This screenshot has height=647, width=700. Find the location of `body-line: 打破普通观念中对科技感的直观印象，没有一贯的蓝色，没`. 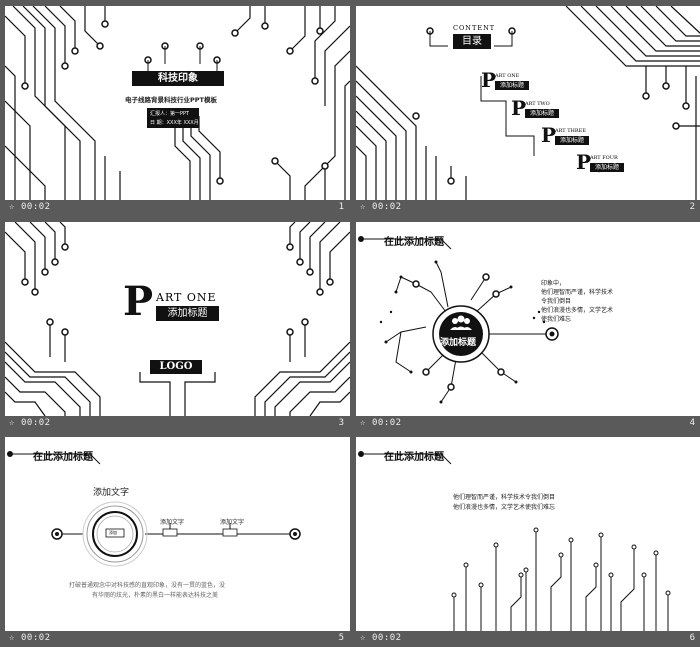

body-line: 打破普通观念中对科技感的直观印象，没有一贯的蓝色，没 is located at coordinates (147, 585).